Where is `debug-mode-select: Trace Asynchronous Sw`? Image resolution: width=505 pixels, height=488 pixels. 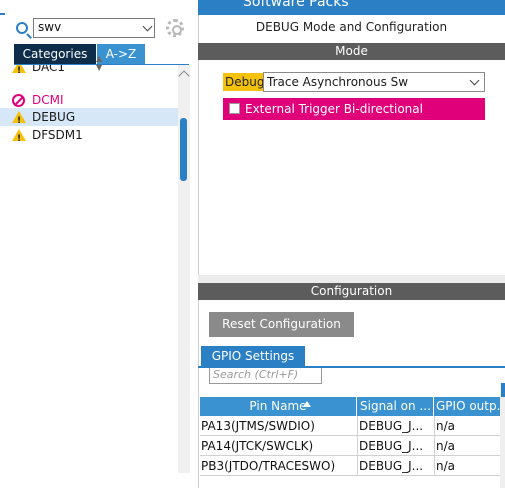
debug-mode-select: Trace Asynchronous Sw is located at coordinates (374, 82).